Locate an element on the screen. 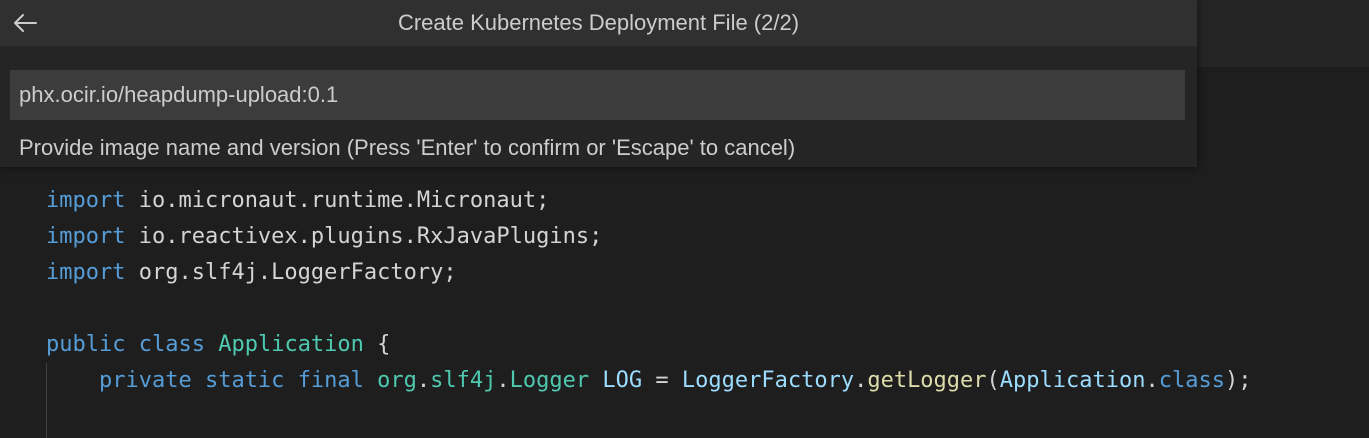 The height and width of the screenshot is (438, 1369). code-token: io.reactivex.plugins.RxJavaPlugins; is located at coordinates (364, 236).